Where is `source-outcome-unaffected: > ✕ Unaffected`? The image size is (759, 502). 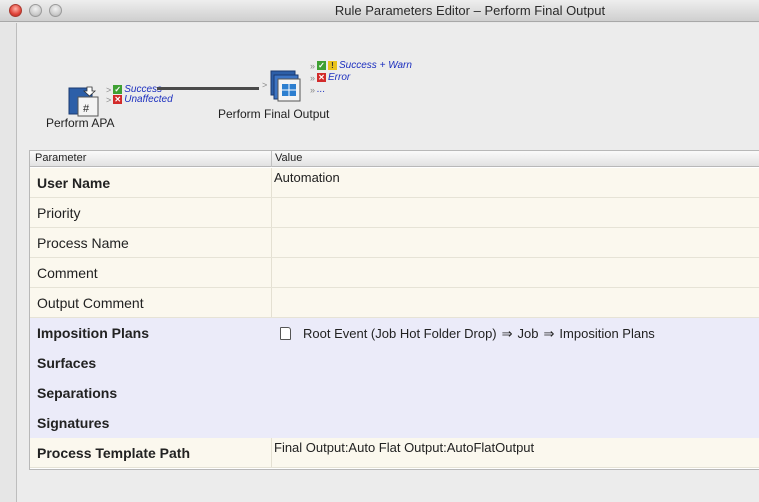 source-outcome-unaffected: > ✕ Unaffected is located at coordinates (139, 99).